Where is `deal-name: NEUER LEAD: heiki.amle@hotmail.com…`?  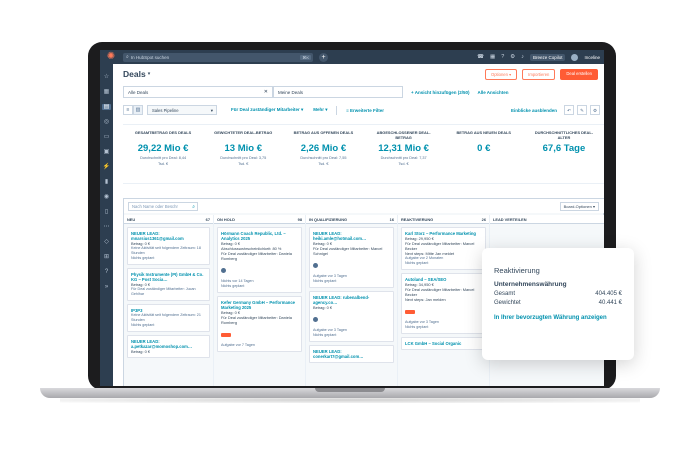 deal-name: NEUER LEAD: heiki.amle@hotmail.com… is located at coordinates (351, 236).